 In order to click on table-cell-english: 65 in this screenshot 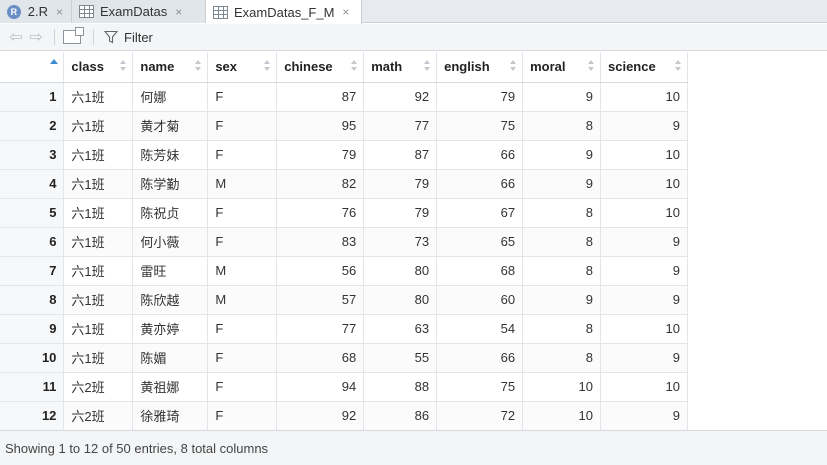, I will do `click(480, 242)`.